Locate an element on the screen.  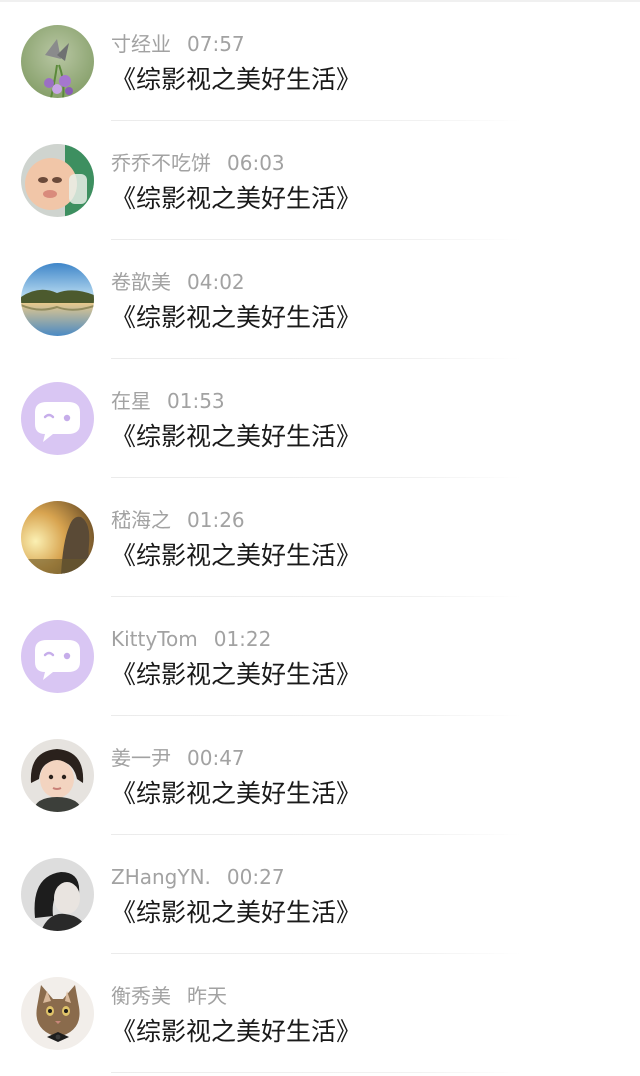
message-meta: ZHangYN. 00:27 is located at coordinates (198, 877).